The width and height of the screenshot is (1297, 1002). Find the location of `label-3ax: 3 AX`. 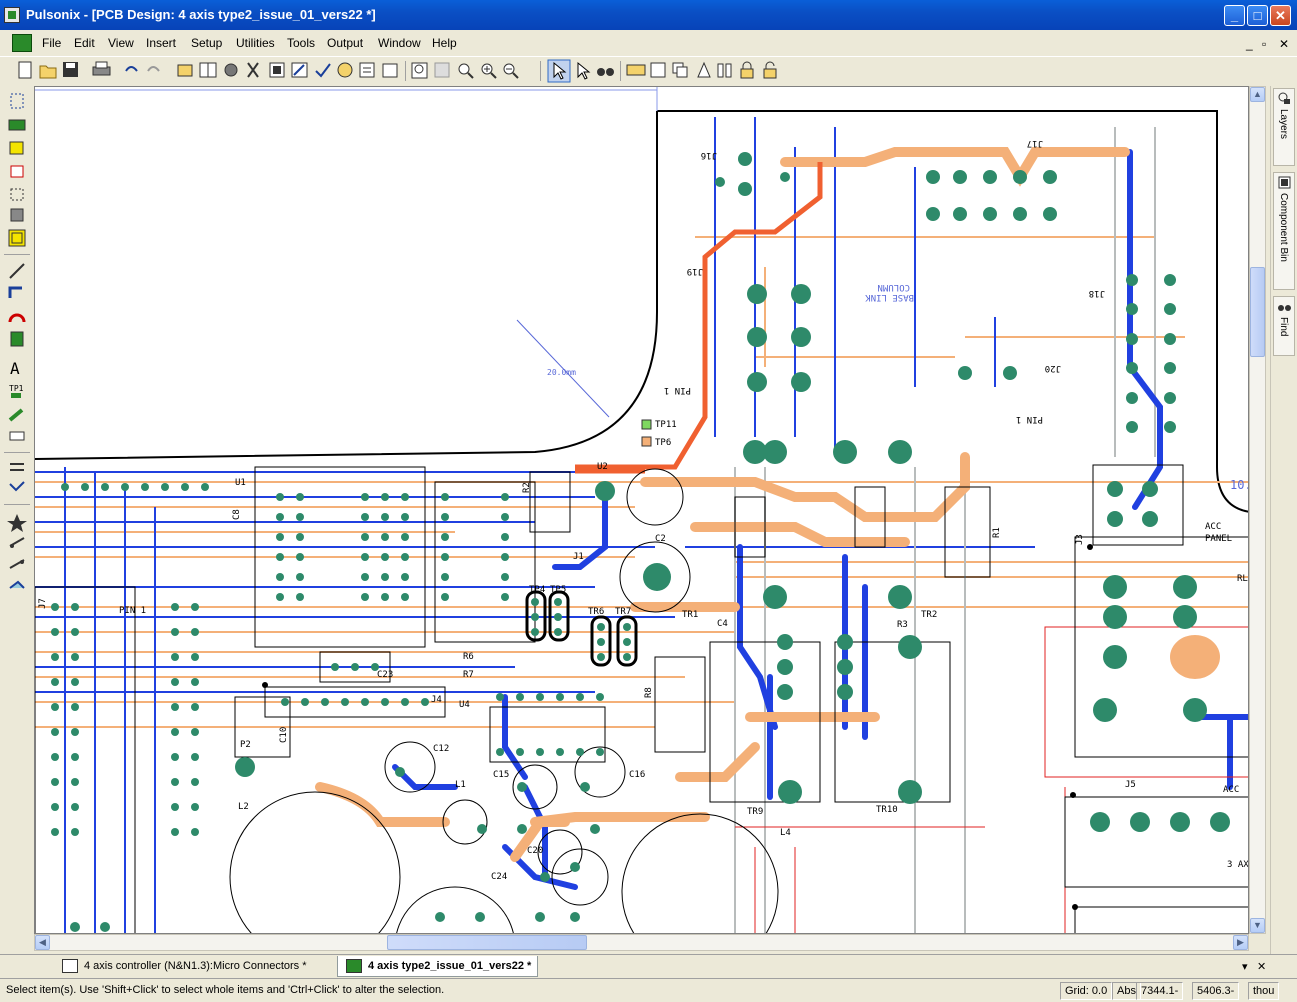

label-3ax: 3 AX is located at coordinates (1238, 865).